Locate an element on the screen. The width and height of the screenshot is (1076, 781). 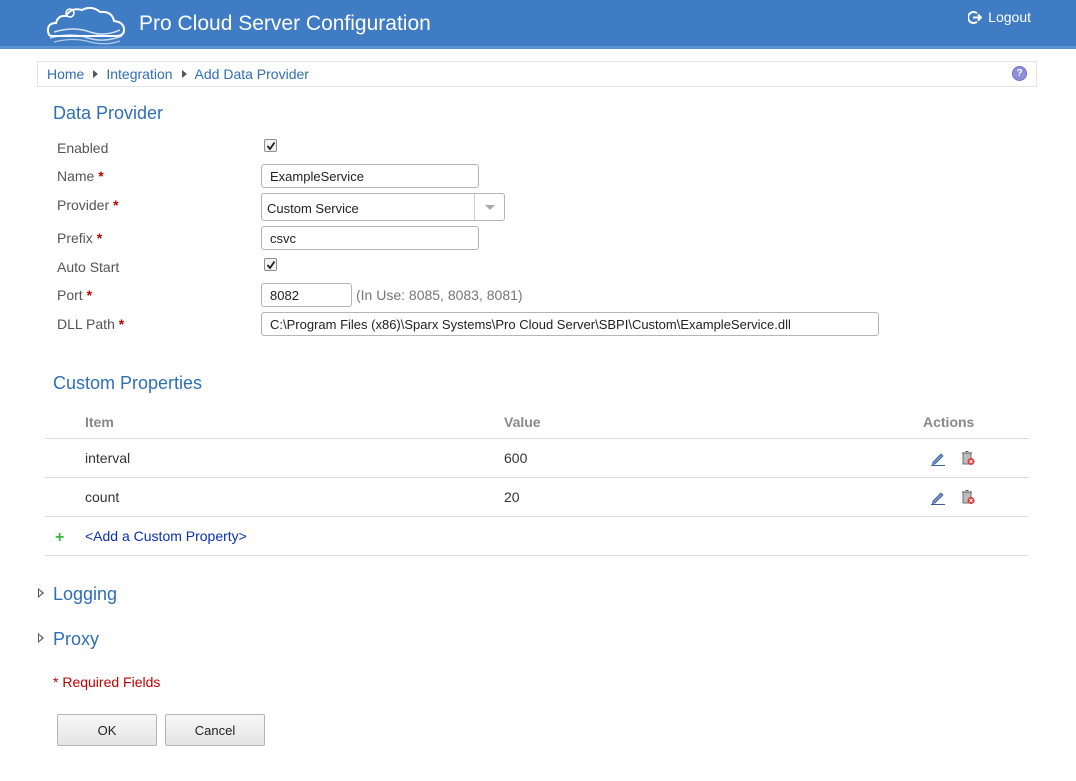
breadcrumb-add-data-provider: Add Data Provider is located at coordinates (252, 74).